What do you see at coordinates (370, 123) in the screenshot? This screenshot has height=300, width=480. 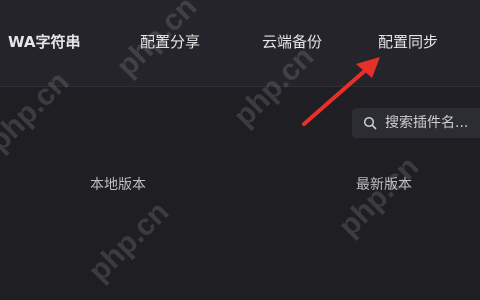 I see `search-icon` at bounding box center [370, 123].